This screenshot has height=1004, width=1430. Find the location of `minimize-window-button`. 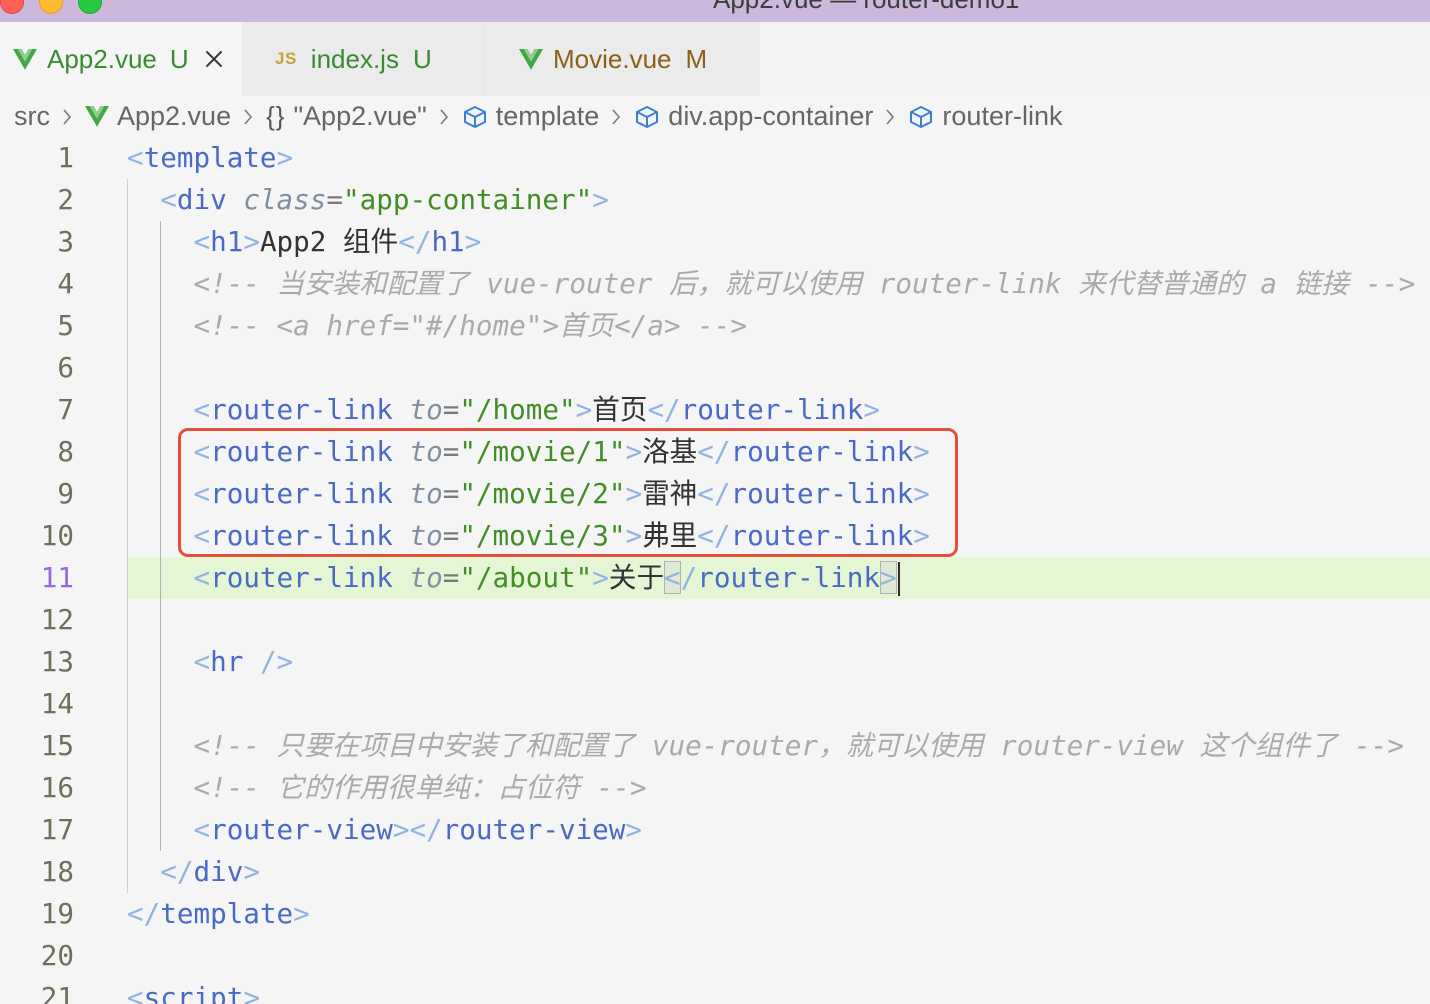

minimize-window-button is located at coordinates (51, 7).